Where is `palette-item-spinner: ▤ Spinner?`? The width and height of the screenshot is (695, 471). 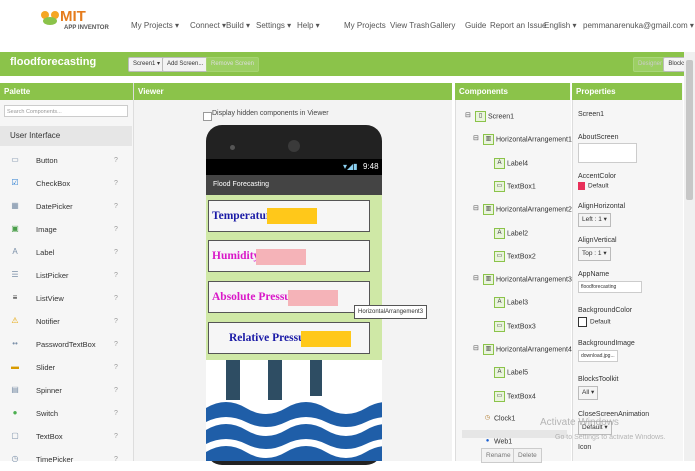
palette-item-spinner: ▤ Spinner? is located at coordinates (66, 390).